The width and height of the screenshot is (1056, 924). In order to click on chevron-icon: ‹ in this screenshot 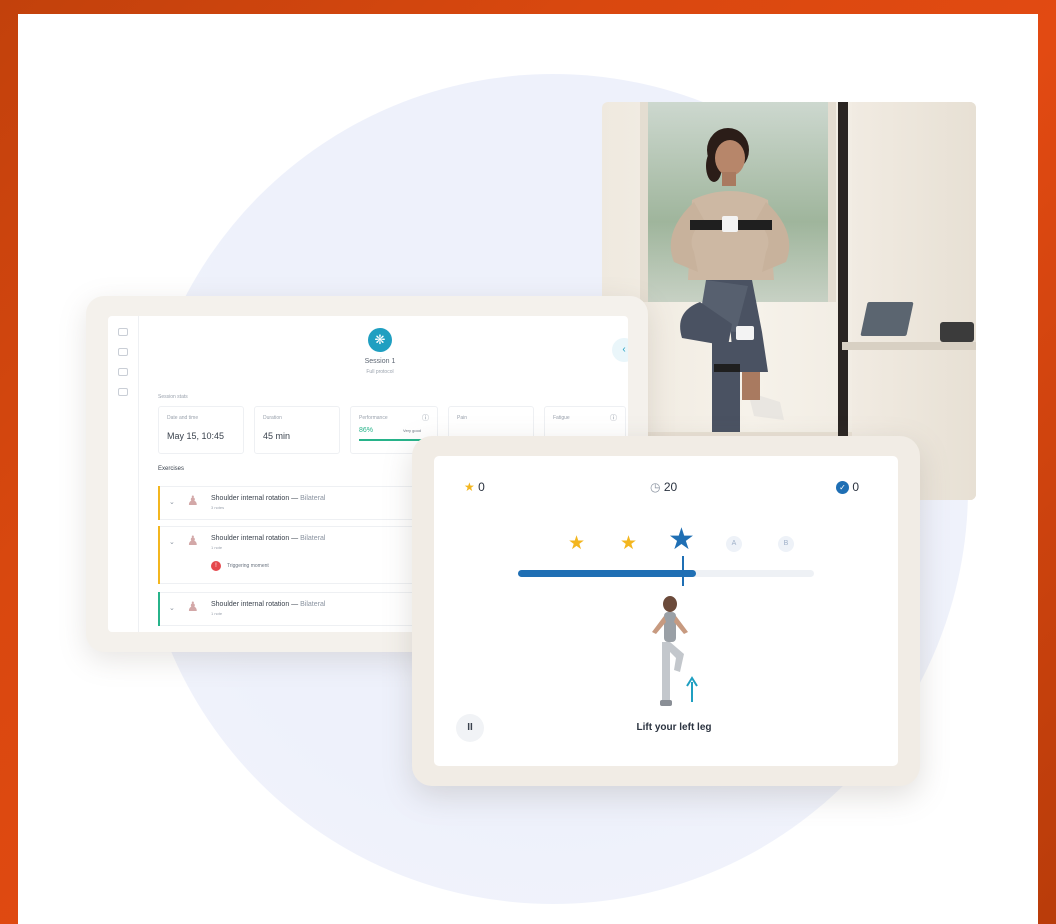, I will do `click(624, 349)`.